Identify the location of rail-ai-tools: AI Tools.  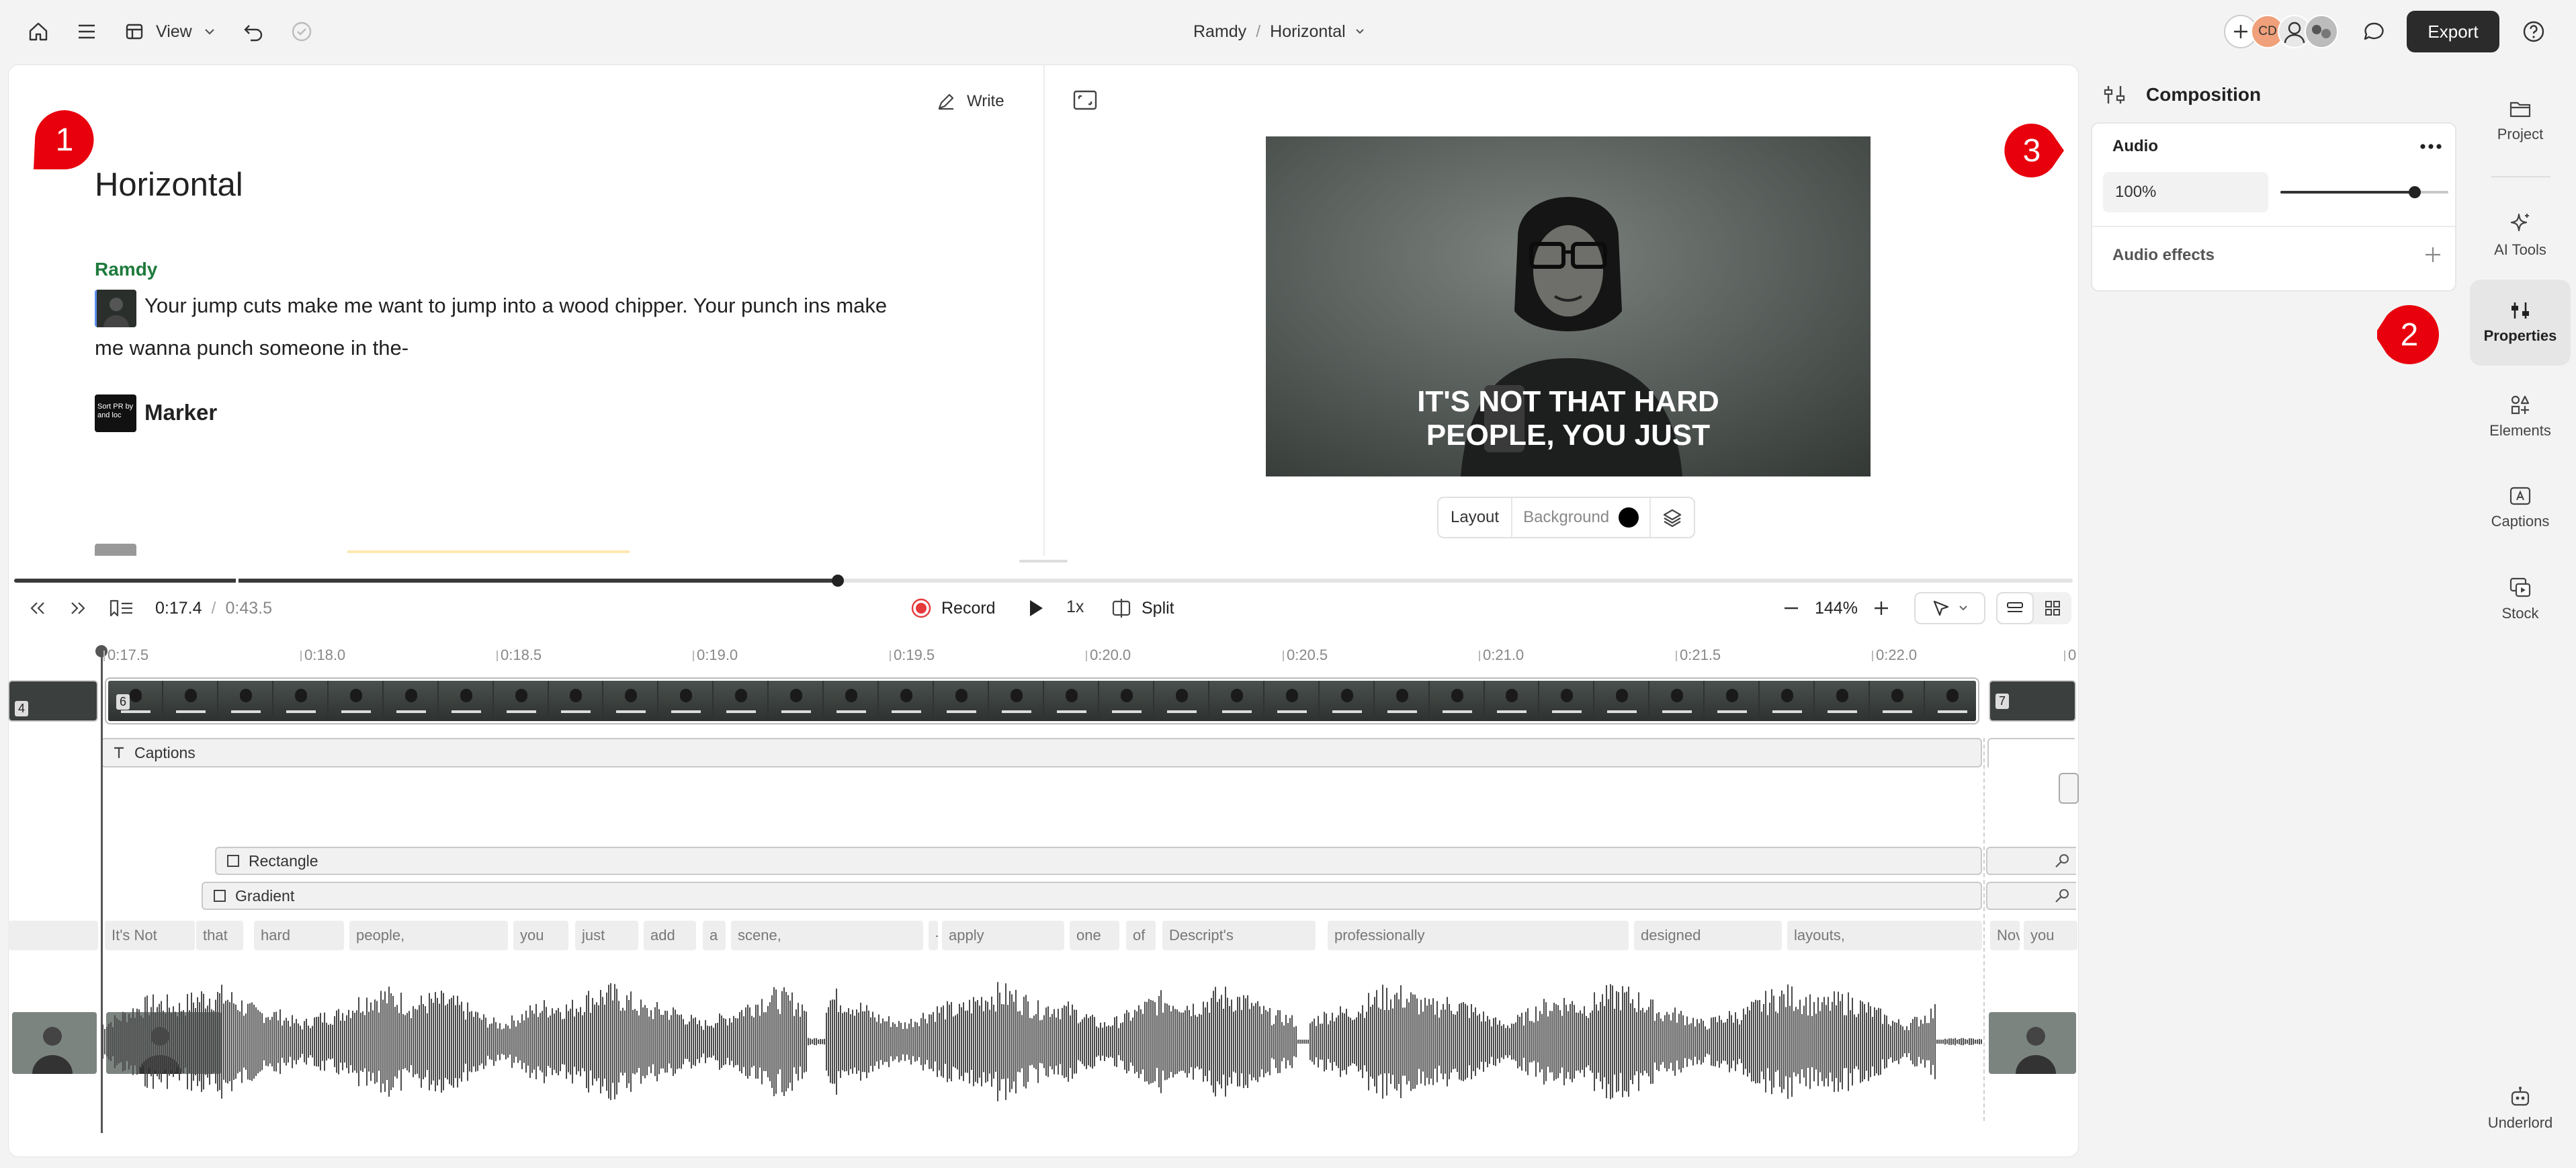
(2520, 235).